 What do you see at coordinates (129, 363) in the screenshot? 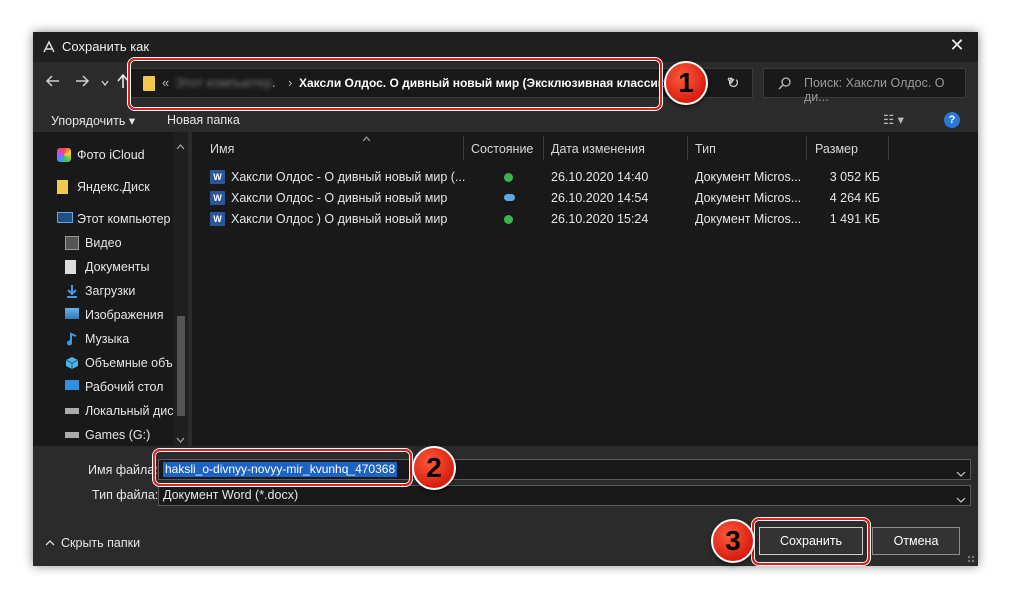
I see `sidebar-item-label: Объемные объ` at bounding box center [129, 363].